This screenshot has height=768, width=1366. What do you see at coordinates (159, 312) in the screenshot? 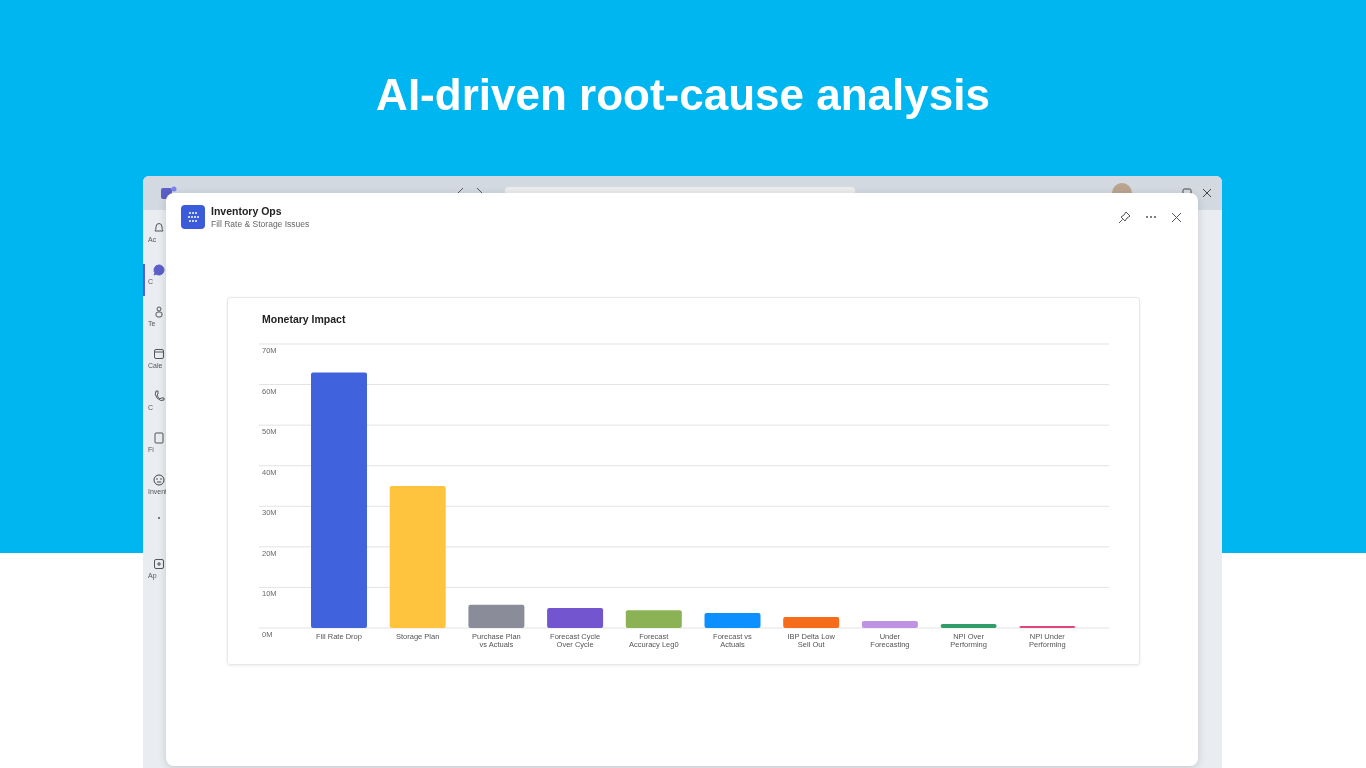
I see `people-icon` at bounding box center [159, 312].